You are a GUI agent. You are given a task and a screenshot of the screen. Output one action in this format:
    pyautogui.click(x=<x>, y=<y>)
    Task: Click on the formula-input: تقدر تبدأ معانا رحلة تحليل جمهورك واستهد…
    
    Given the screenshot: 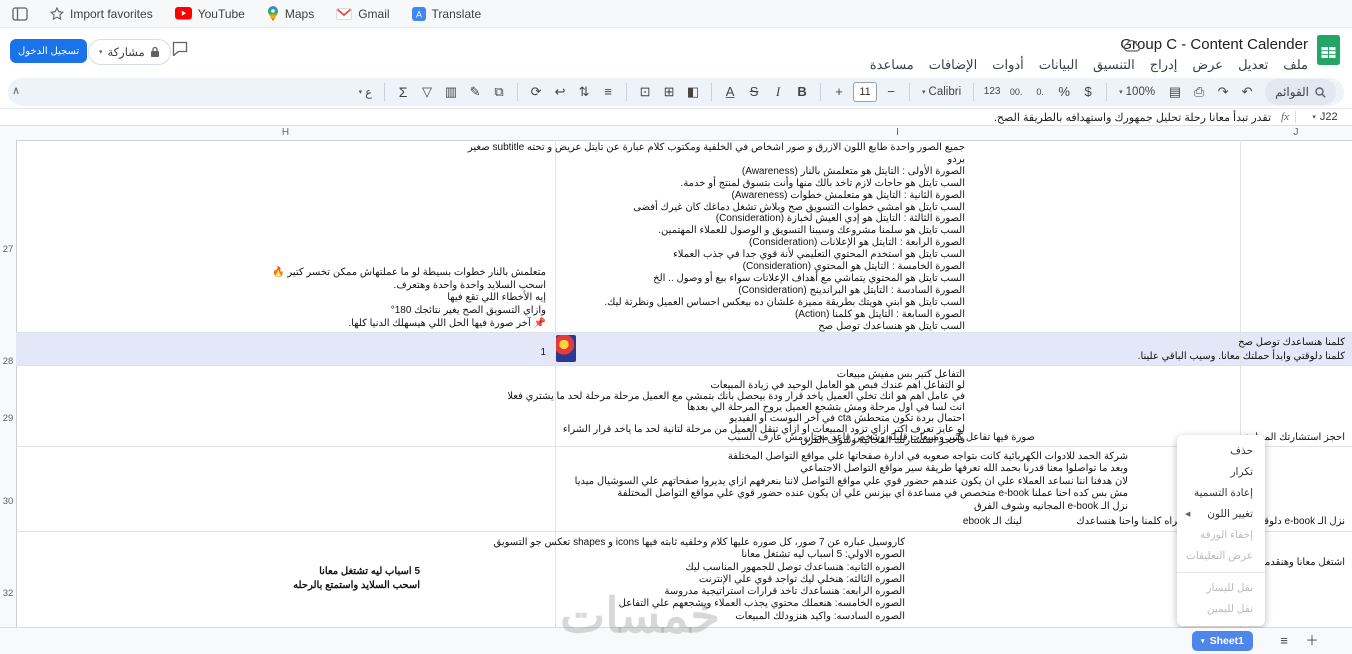 What is the action you would take?
    pyautogui.click(x=1132, y=117)
    